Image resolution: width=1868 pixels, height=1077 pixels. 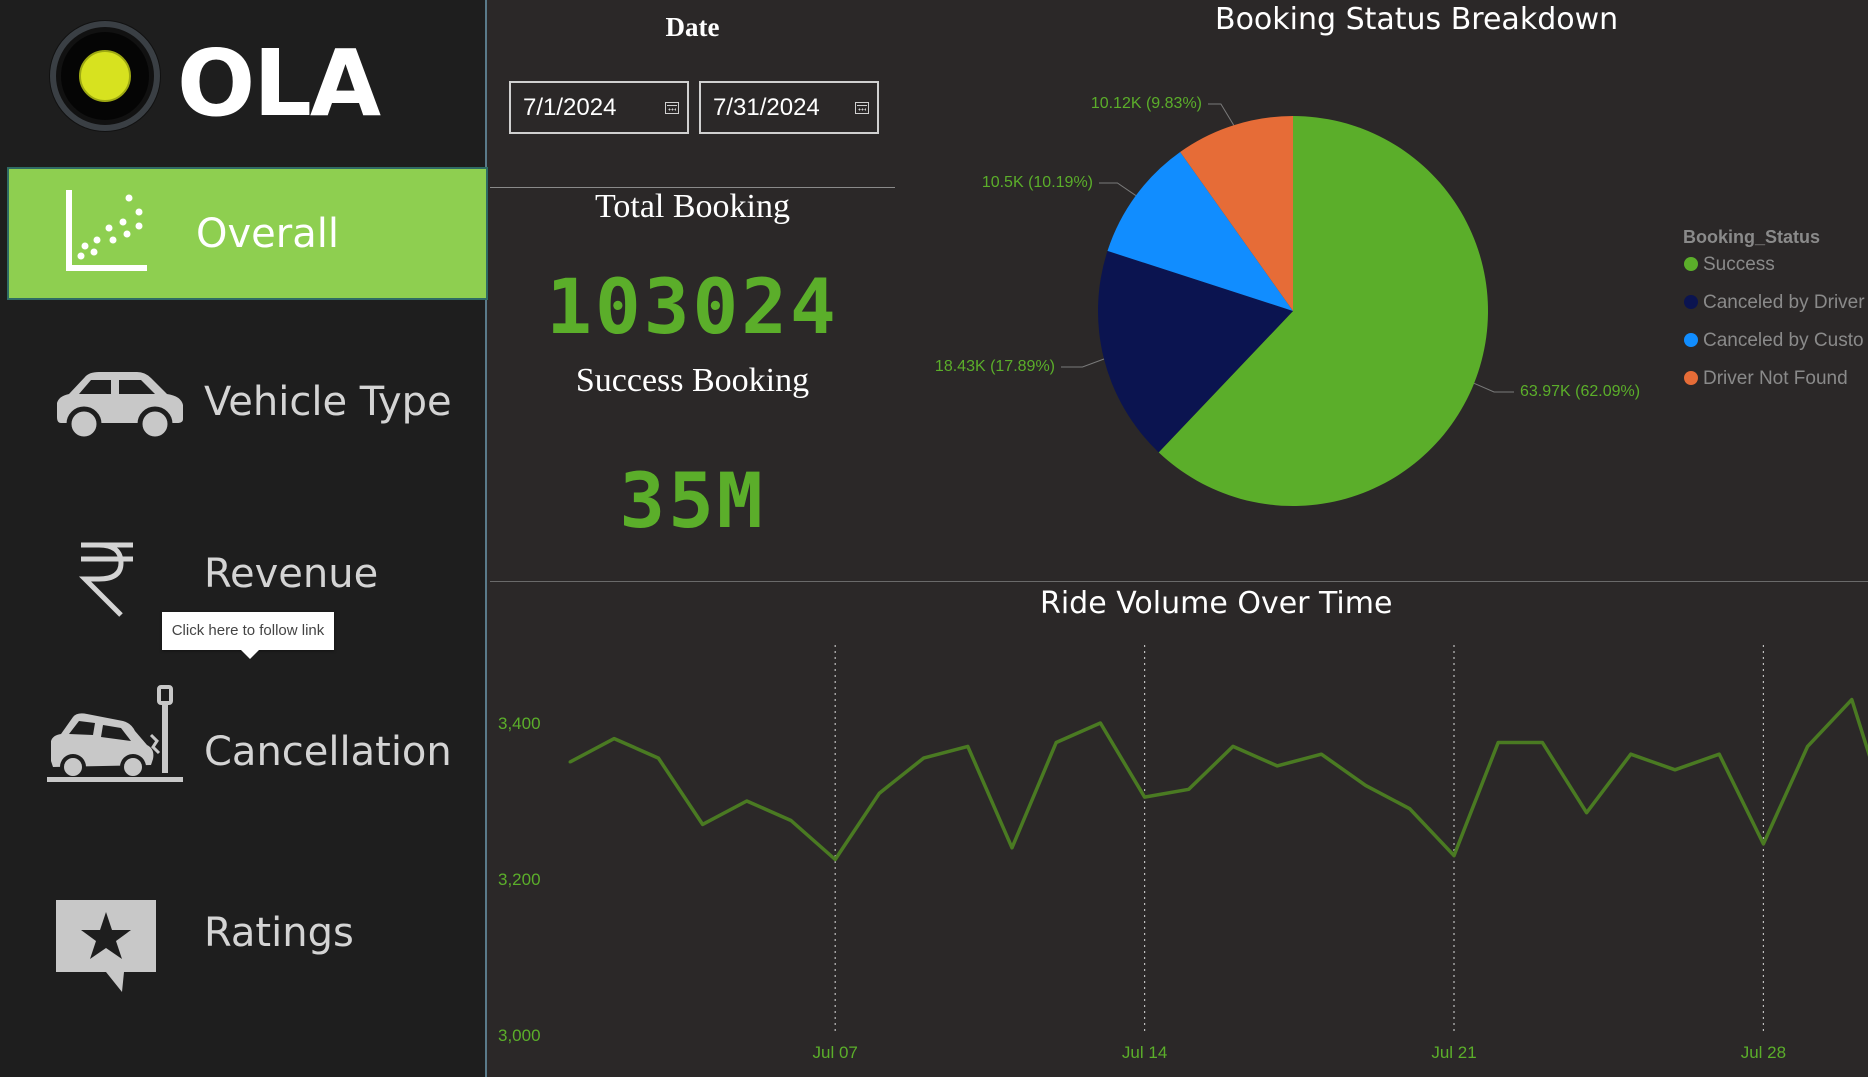 What do you see at coordinates (279, 932) in the screenshot?
I see `sidebar-item-label: Ratings` at bounding box center [279, 932].